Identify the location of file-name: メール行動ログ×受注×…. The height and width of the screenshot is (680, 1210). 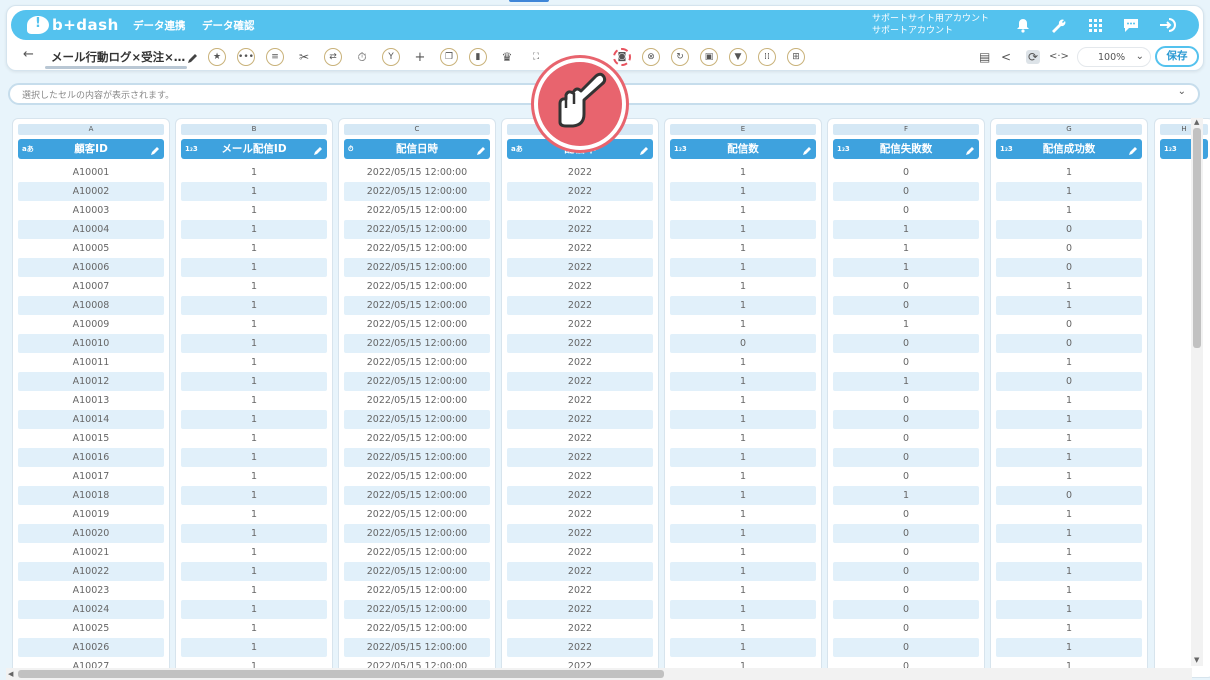
(118, 57).